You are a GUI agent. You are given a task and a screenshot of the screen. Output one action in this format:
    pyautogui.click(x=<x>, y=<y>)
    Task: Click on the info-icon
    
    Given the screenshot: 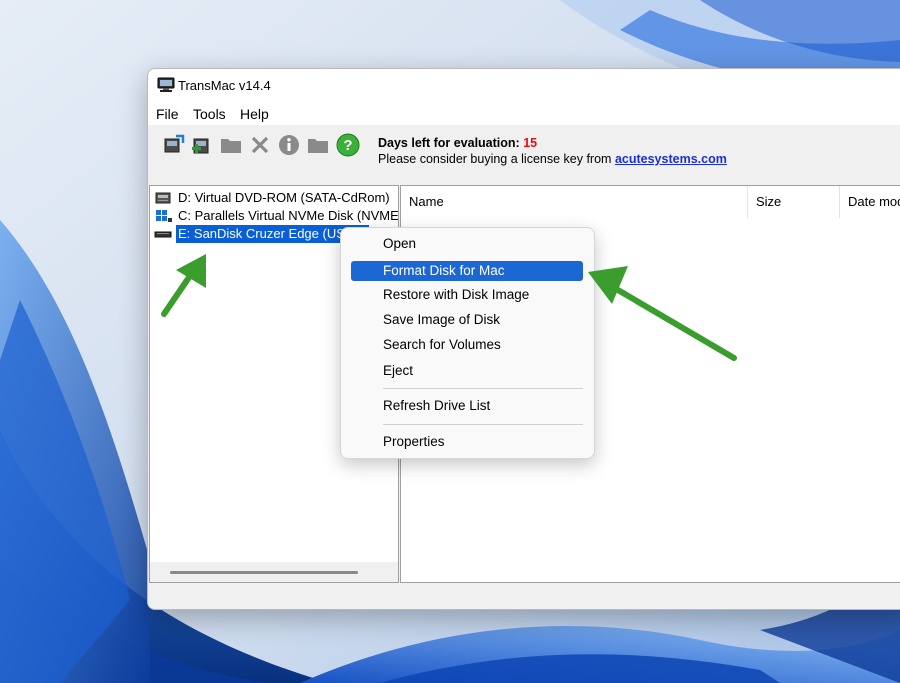 What is the action you would take?
    pyautogui.click(x=289, y=145)
    